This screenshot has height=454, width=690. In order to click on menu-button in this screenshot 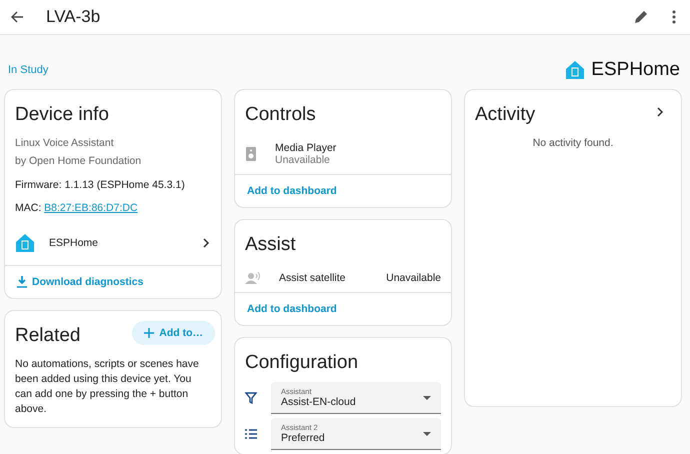, I will do `click(674, 17)`.